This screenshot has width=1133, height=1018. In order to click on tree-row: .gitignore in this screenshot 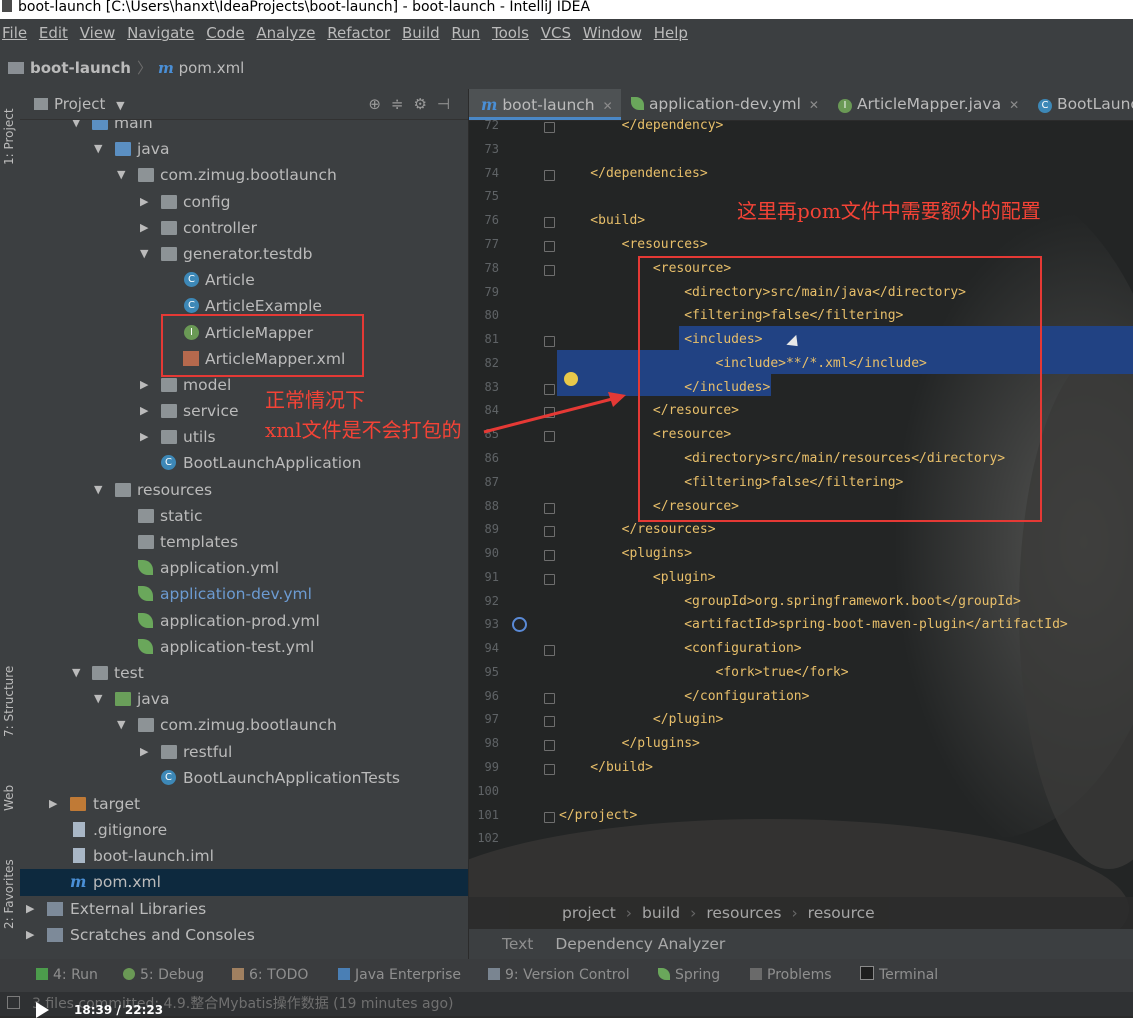, I will do `click(244, 830)`.